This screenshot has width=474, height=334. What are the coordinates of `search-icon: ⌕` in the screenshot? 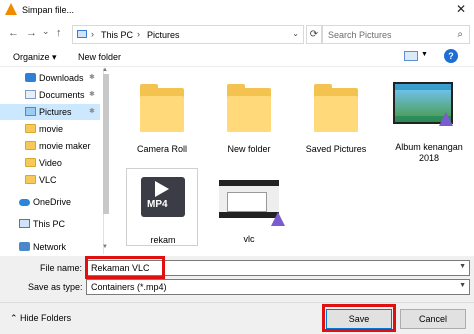 It's located at (460, 34).